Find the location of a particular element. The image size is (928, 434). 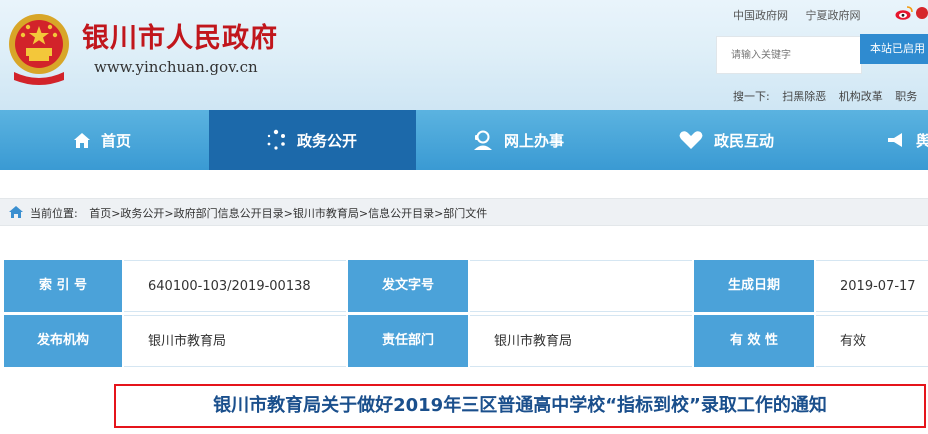

nav-item-home: 首页 is located at coordinates (102, 140).